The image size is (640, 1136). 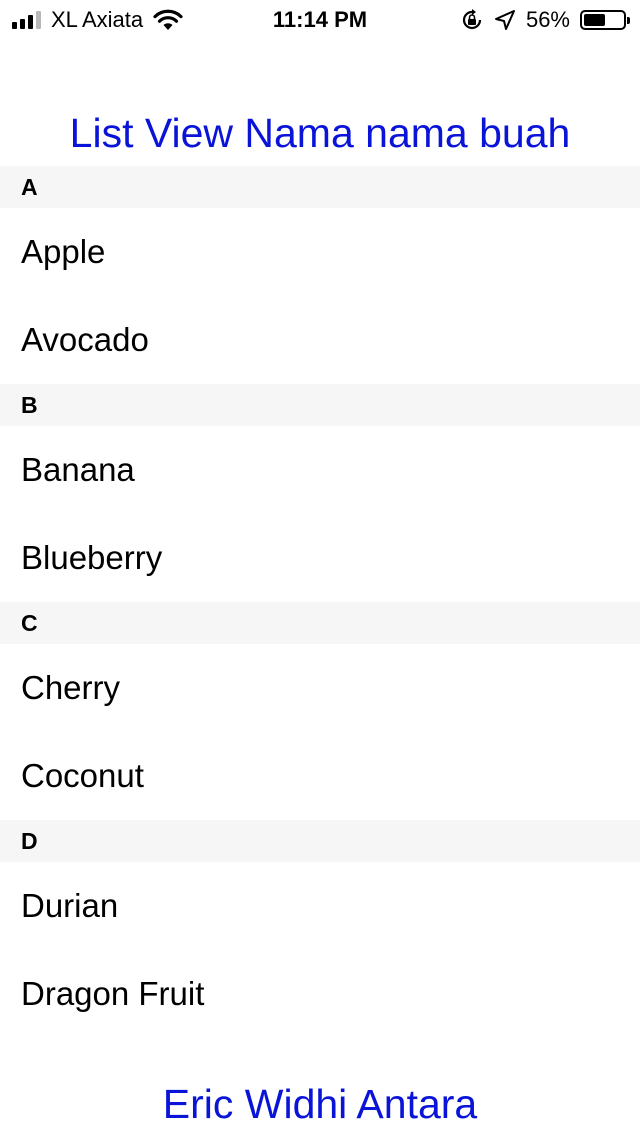 What do you see at coordinates (320, 340) in the screenshot?
I see `list-item-avocado: Avocado` at bounding box center [320, 340].